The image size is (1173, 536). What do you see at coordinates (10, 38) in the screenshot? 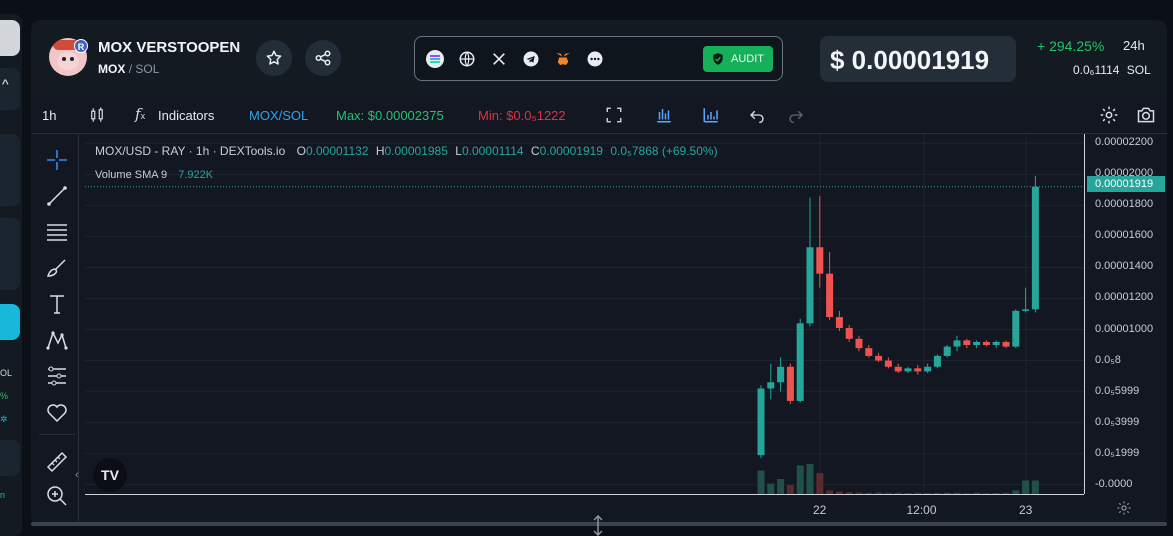
I see `sidebar-card-light` at bounding box center [10, 38].